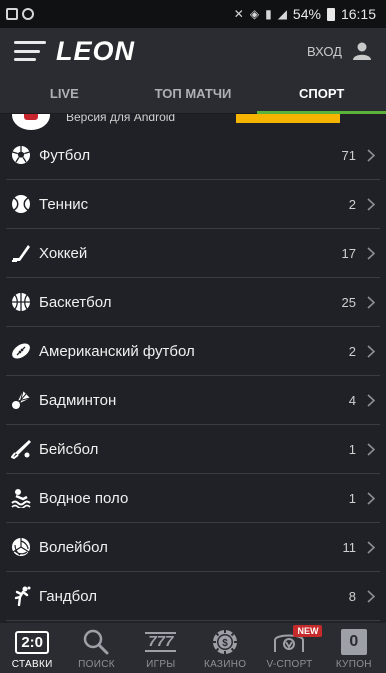 The width and height of the screenshot is (386, 673). Describe the element at coordinates (358, 14) in the screenshot. I see `clock: 16:15` at that location.